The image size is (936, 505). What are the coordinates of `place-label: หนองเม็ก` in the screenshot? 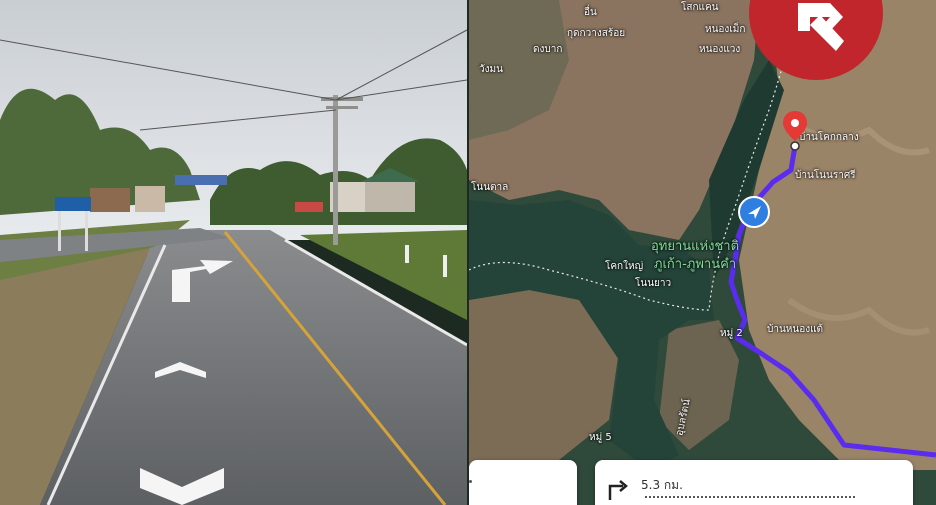 It's located at (725, 29).